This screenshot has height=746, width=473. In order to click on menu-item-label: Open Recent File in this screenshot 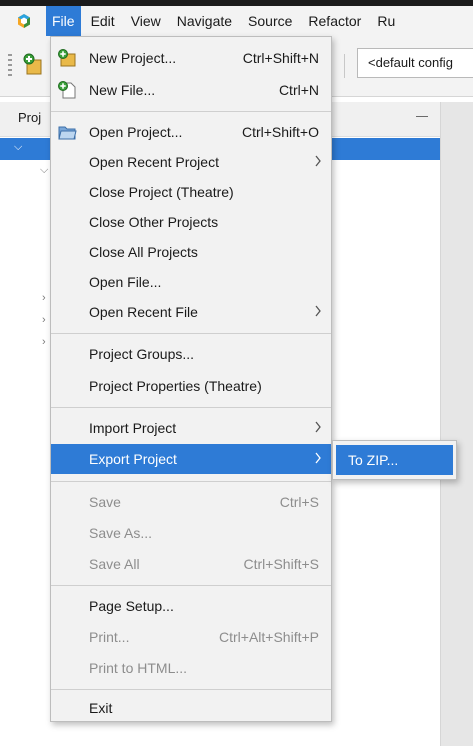, I will do `click(143, 312)`.